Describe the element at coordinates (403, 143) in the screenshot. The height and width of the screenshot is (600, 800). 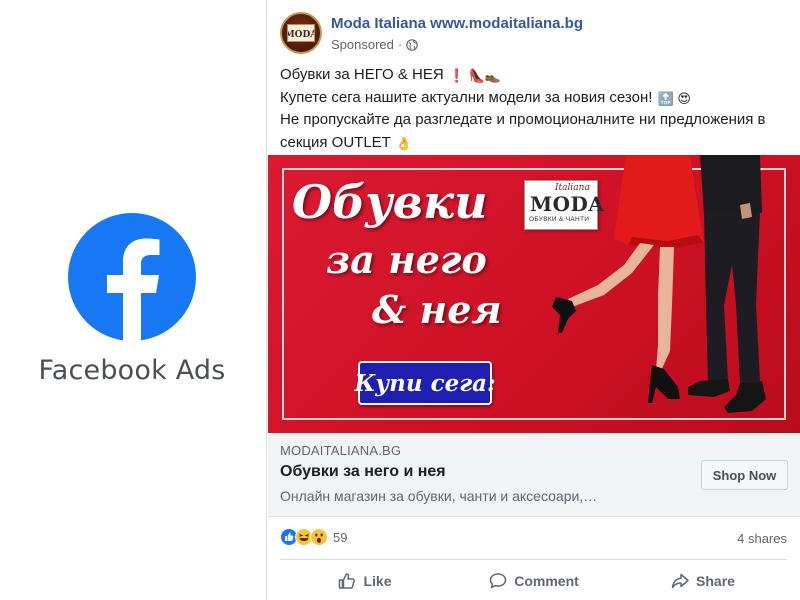
I see `emoji-group-3: 👌` at that location.